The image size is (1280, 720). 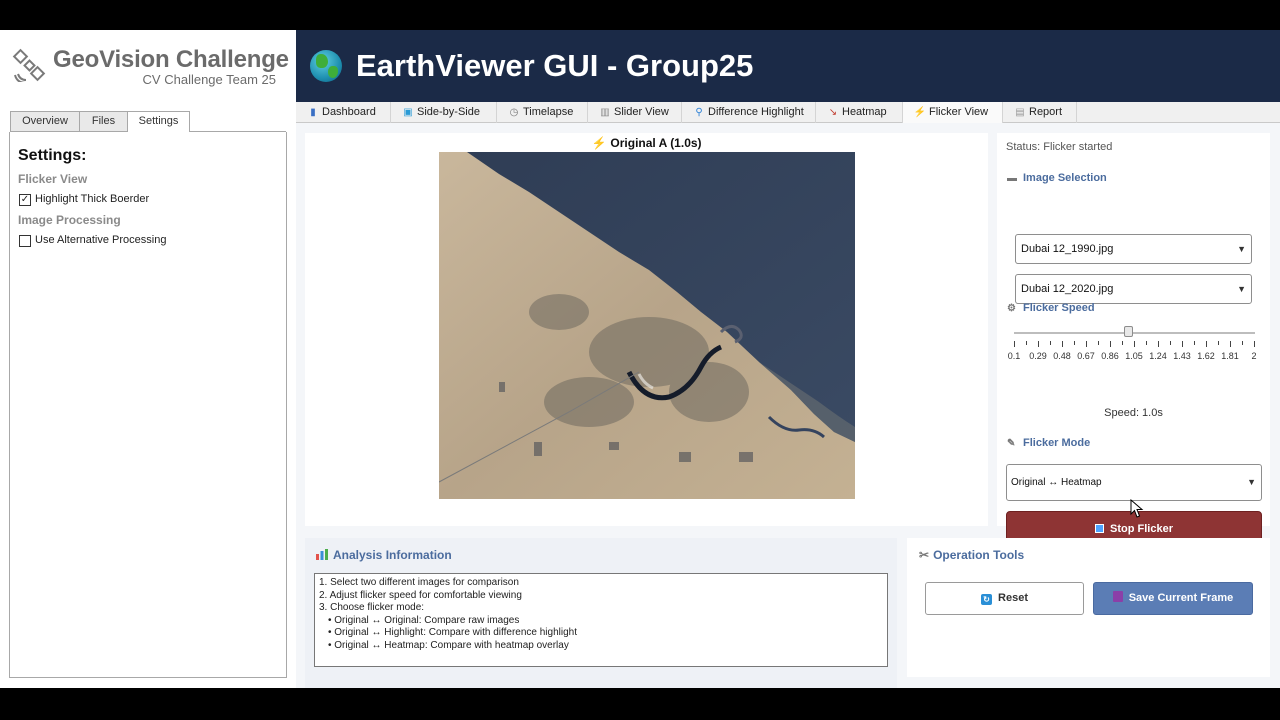 I want to click on tab-settings: Settings, so click(x=158, y=122).